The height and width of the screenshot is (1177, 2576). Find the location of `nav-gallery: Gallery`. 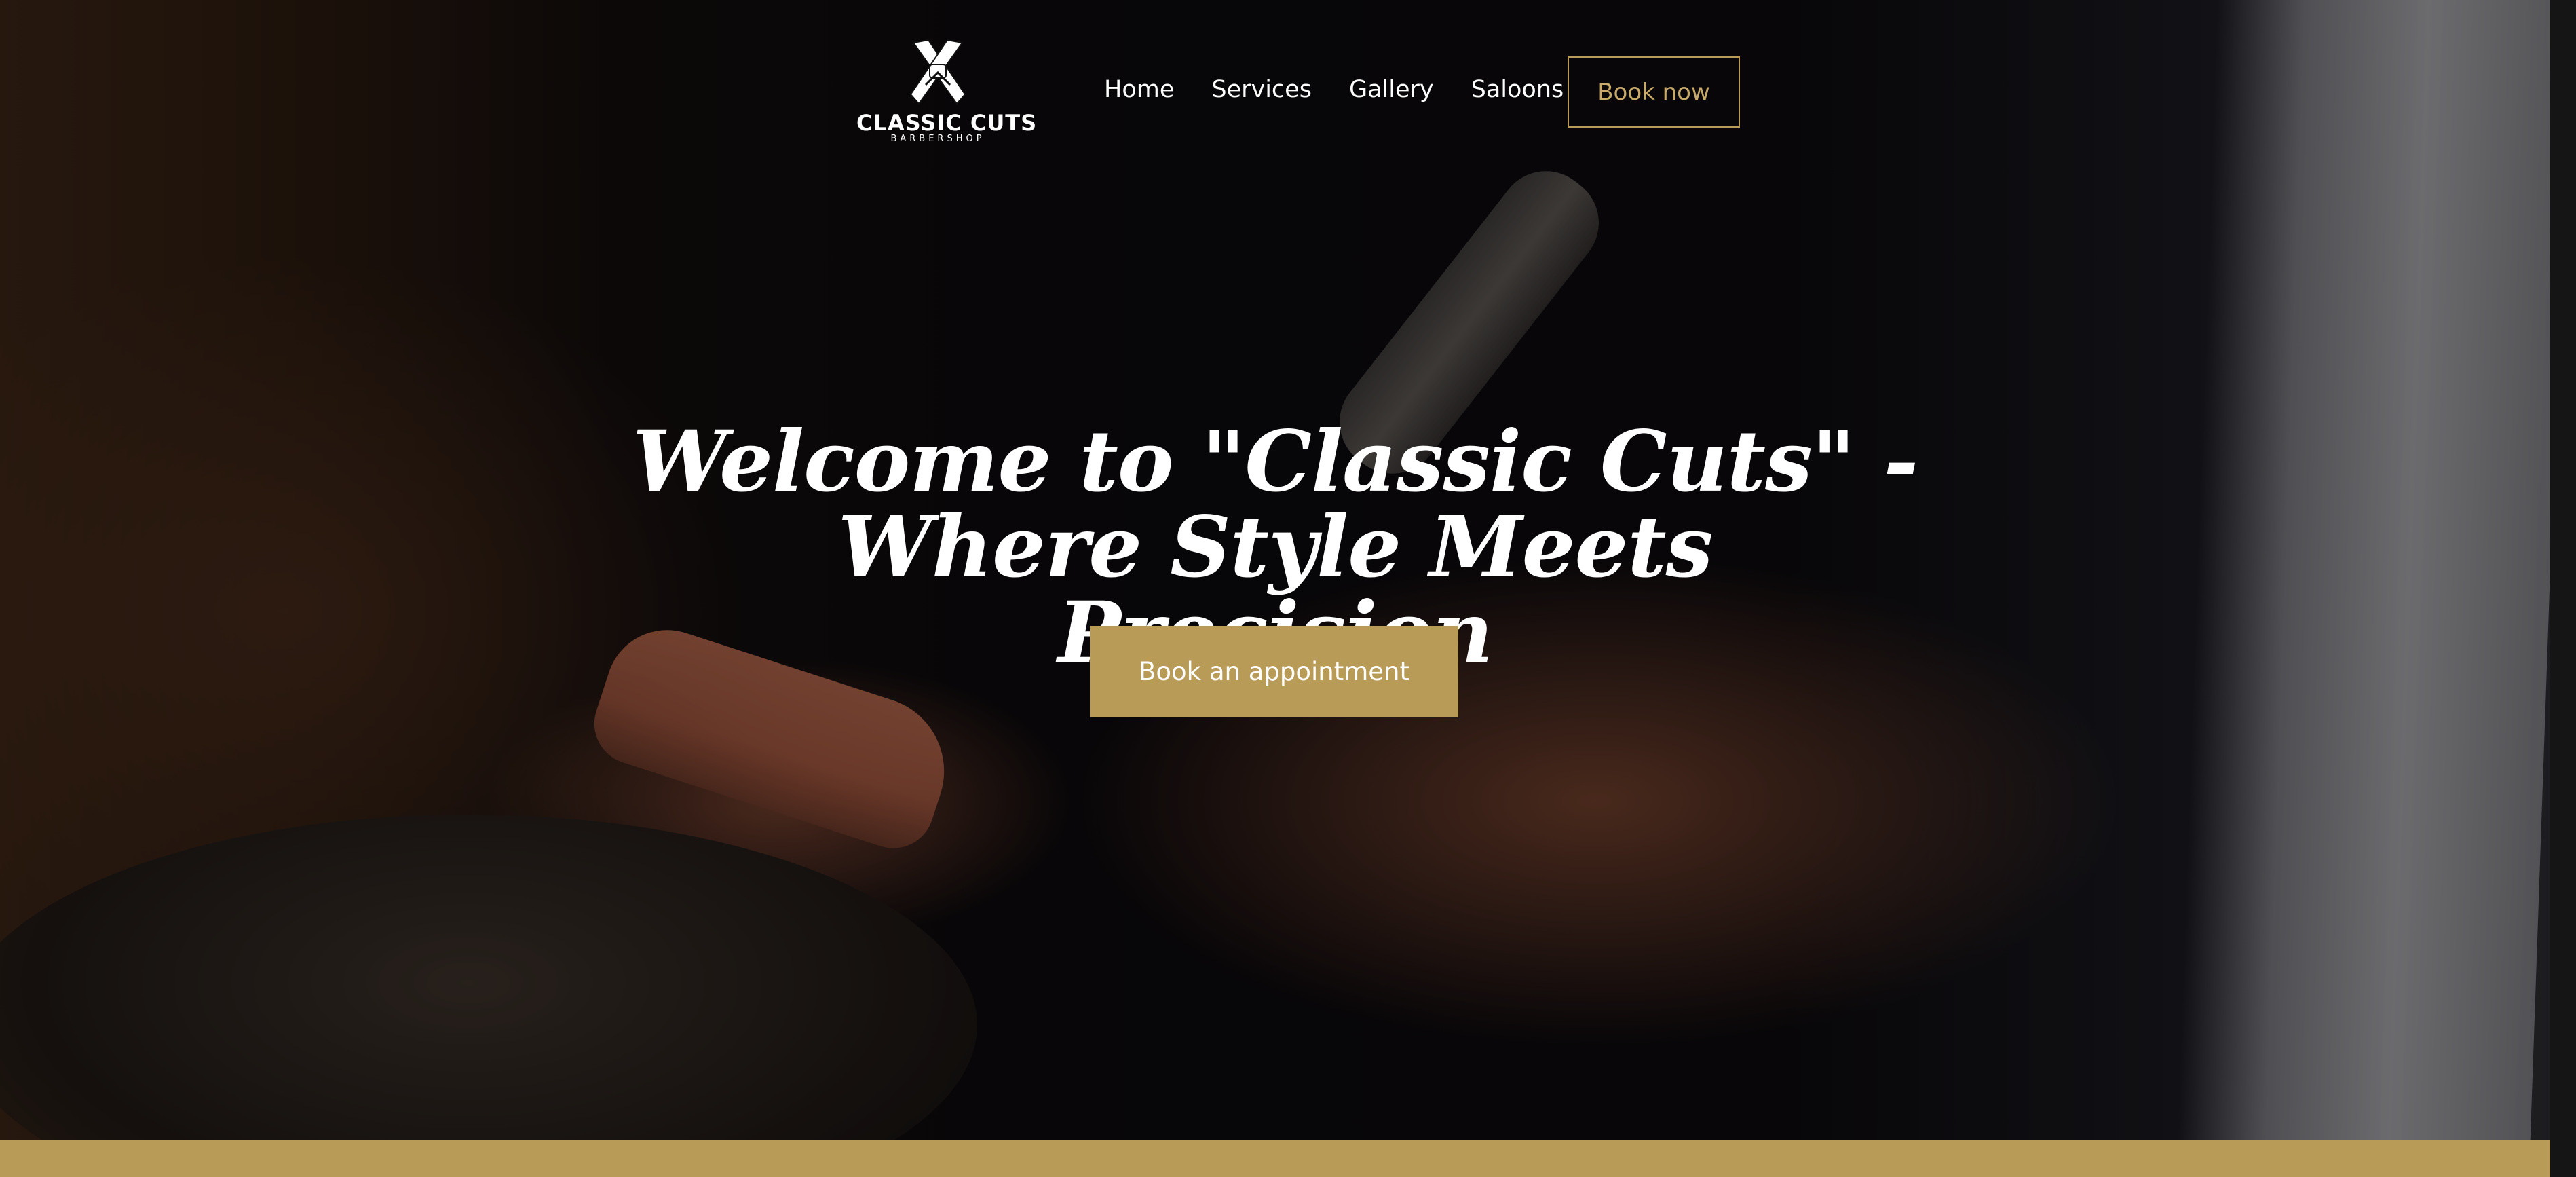

nav-gallery: Gallery is located at coordinates (1392, 90).